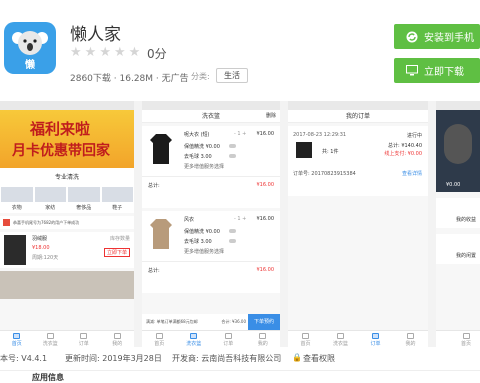 The height and width of the screenshot is (383, 480). Describe the element at coordinates (412, 70) in the screenshot. I see `monitor-icon` at that location.